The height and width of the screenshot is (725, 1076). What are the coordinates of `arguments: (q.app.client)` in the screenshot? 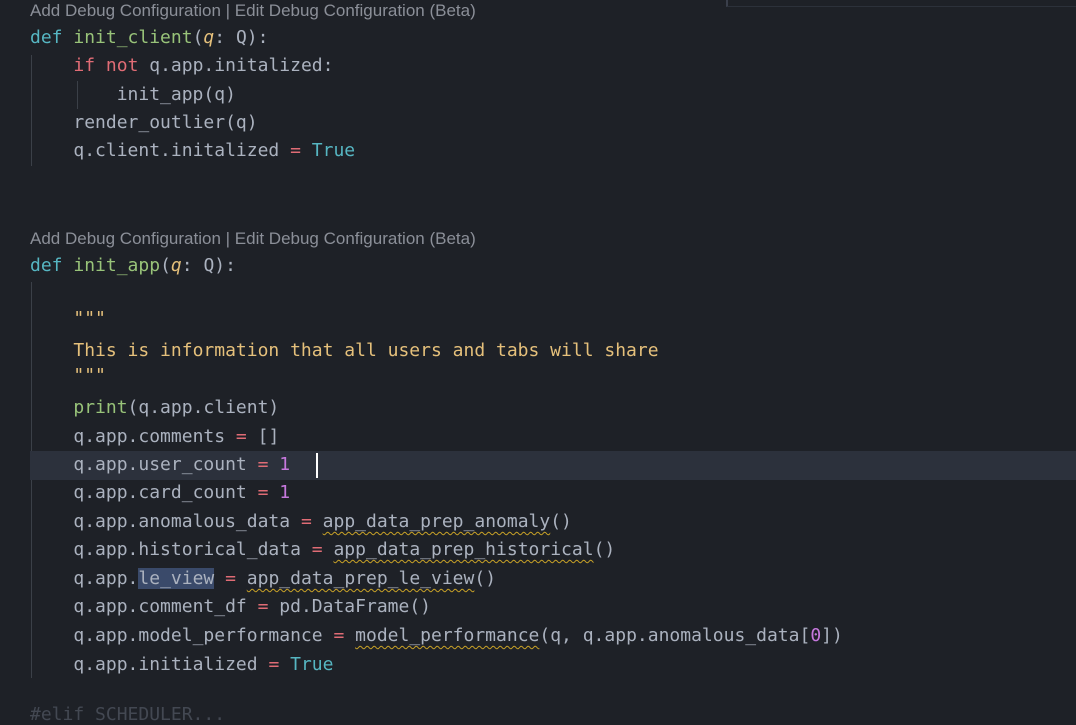 It's located at (203, 407).